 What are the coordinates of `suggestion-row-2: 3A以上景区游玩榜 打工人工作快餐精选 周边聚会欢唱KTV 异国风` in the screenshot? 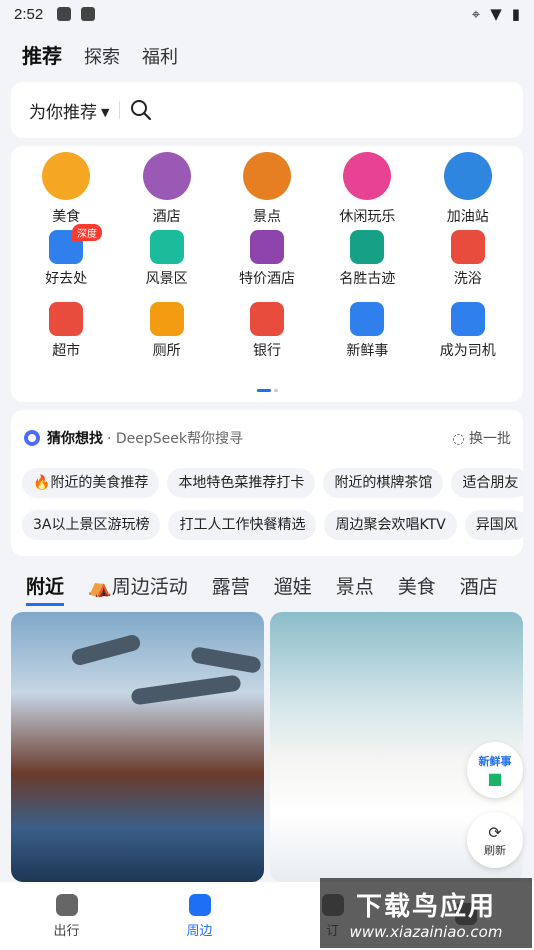 It's located at (272, 525).